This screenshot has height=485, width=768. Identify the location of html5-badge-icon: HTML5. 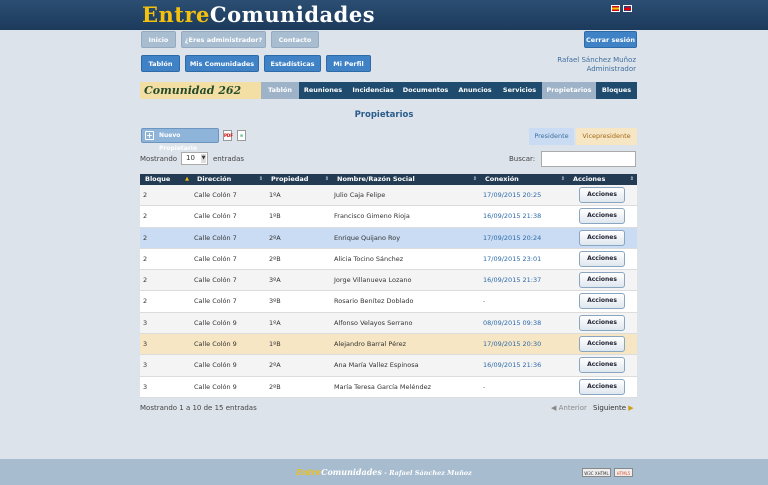
(623, 472).